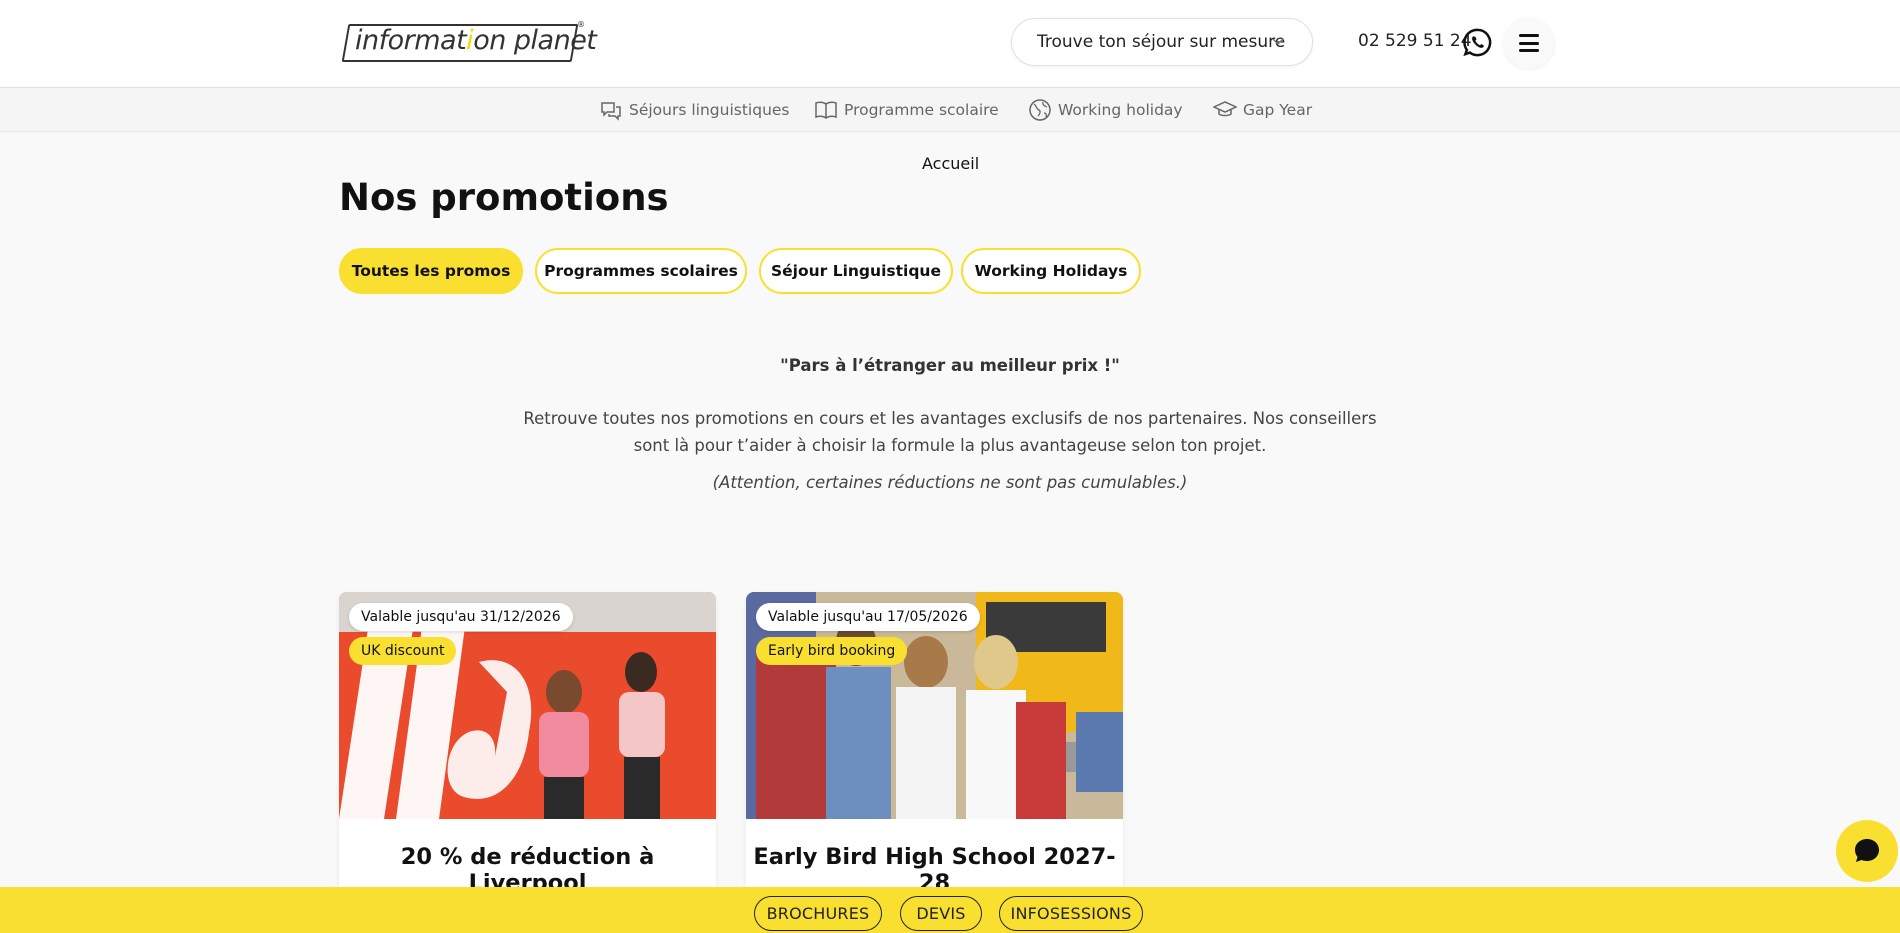 This screenshot has width=1900, height=933. I want to click on breadcrumb-home-link: Accueil, so click(950, 163).